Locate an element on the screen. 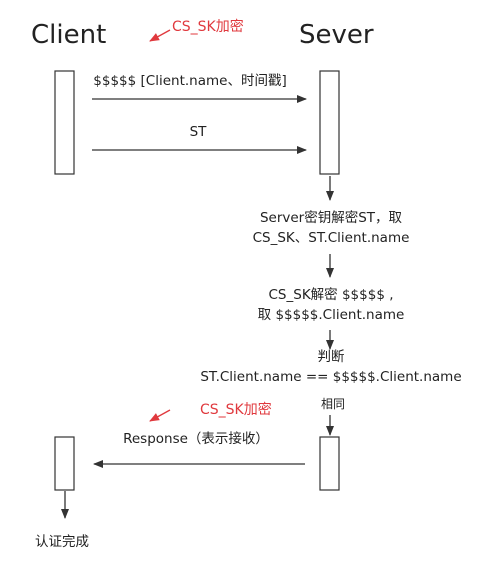 The width and height of the screenshot is (479, 583). message-label-1: $$$$$ [Client.name、时间戳] is located at coordinates (190, 81).